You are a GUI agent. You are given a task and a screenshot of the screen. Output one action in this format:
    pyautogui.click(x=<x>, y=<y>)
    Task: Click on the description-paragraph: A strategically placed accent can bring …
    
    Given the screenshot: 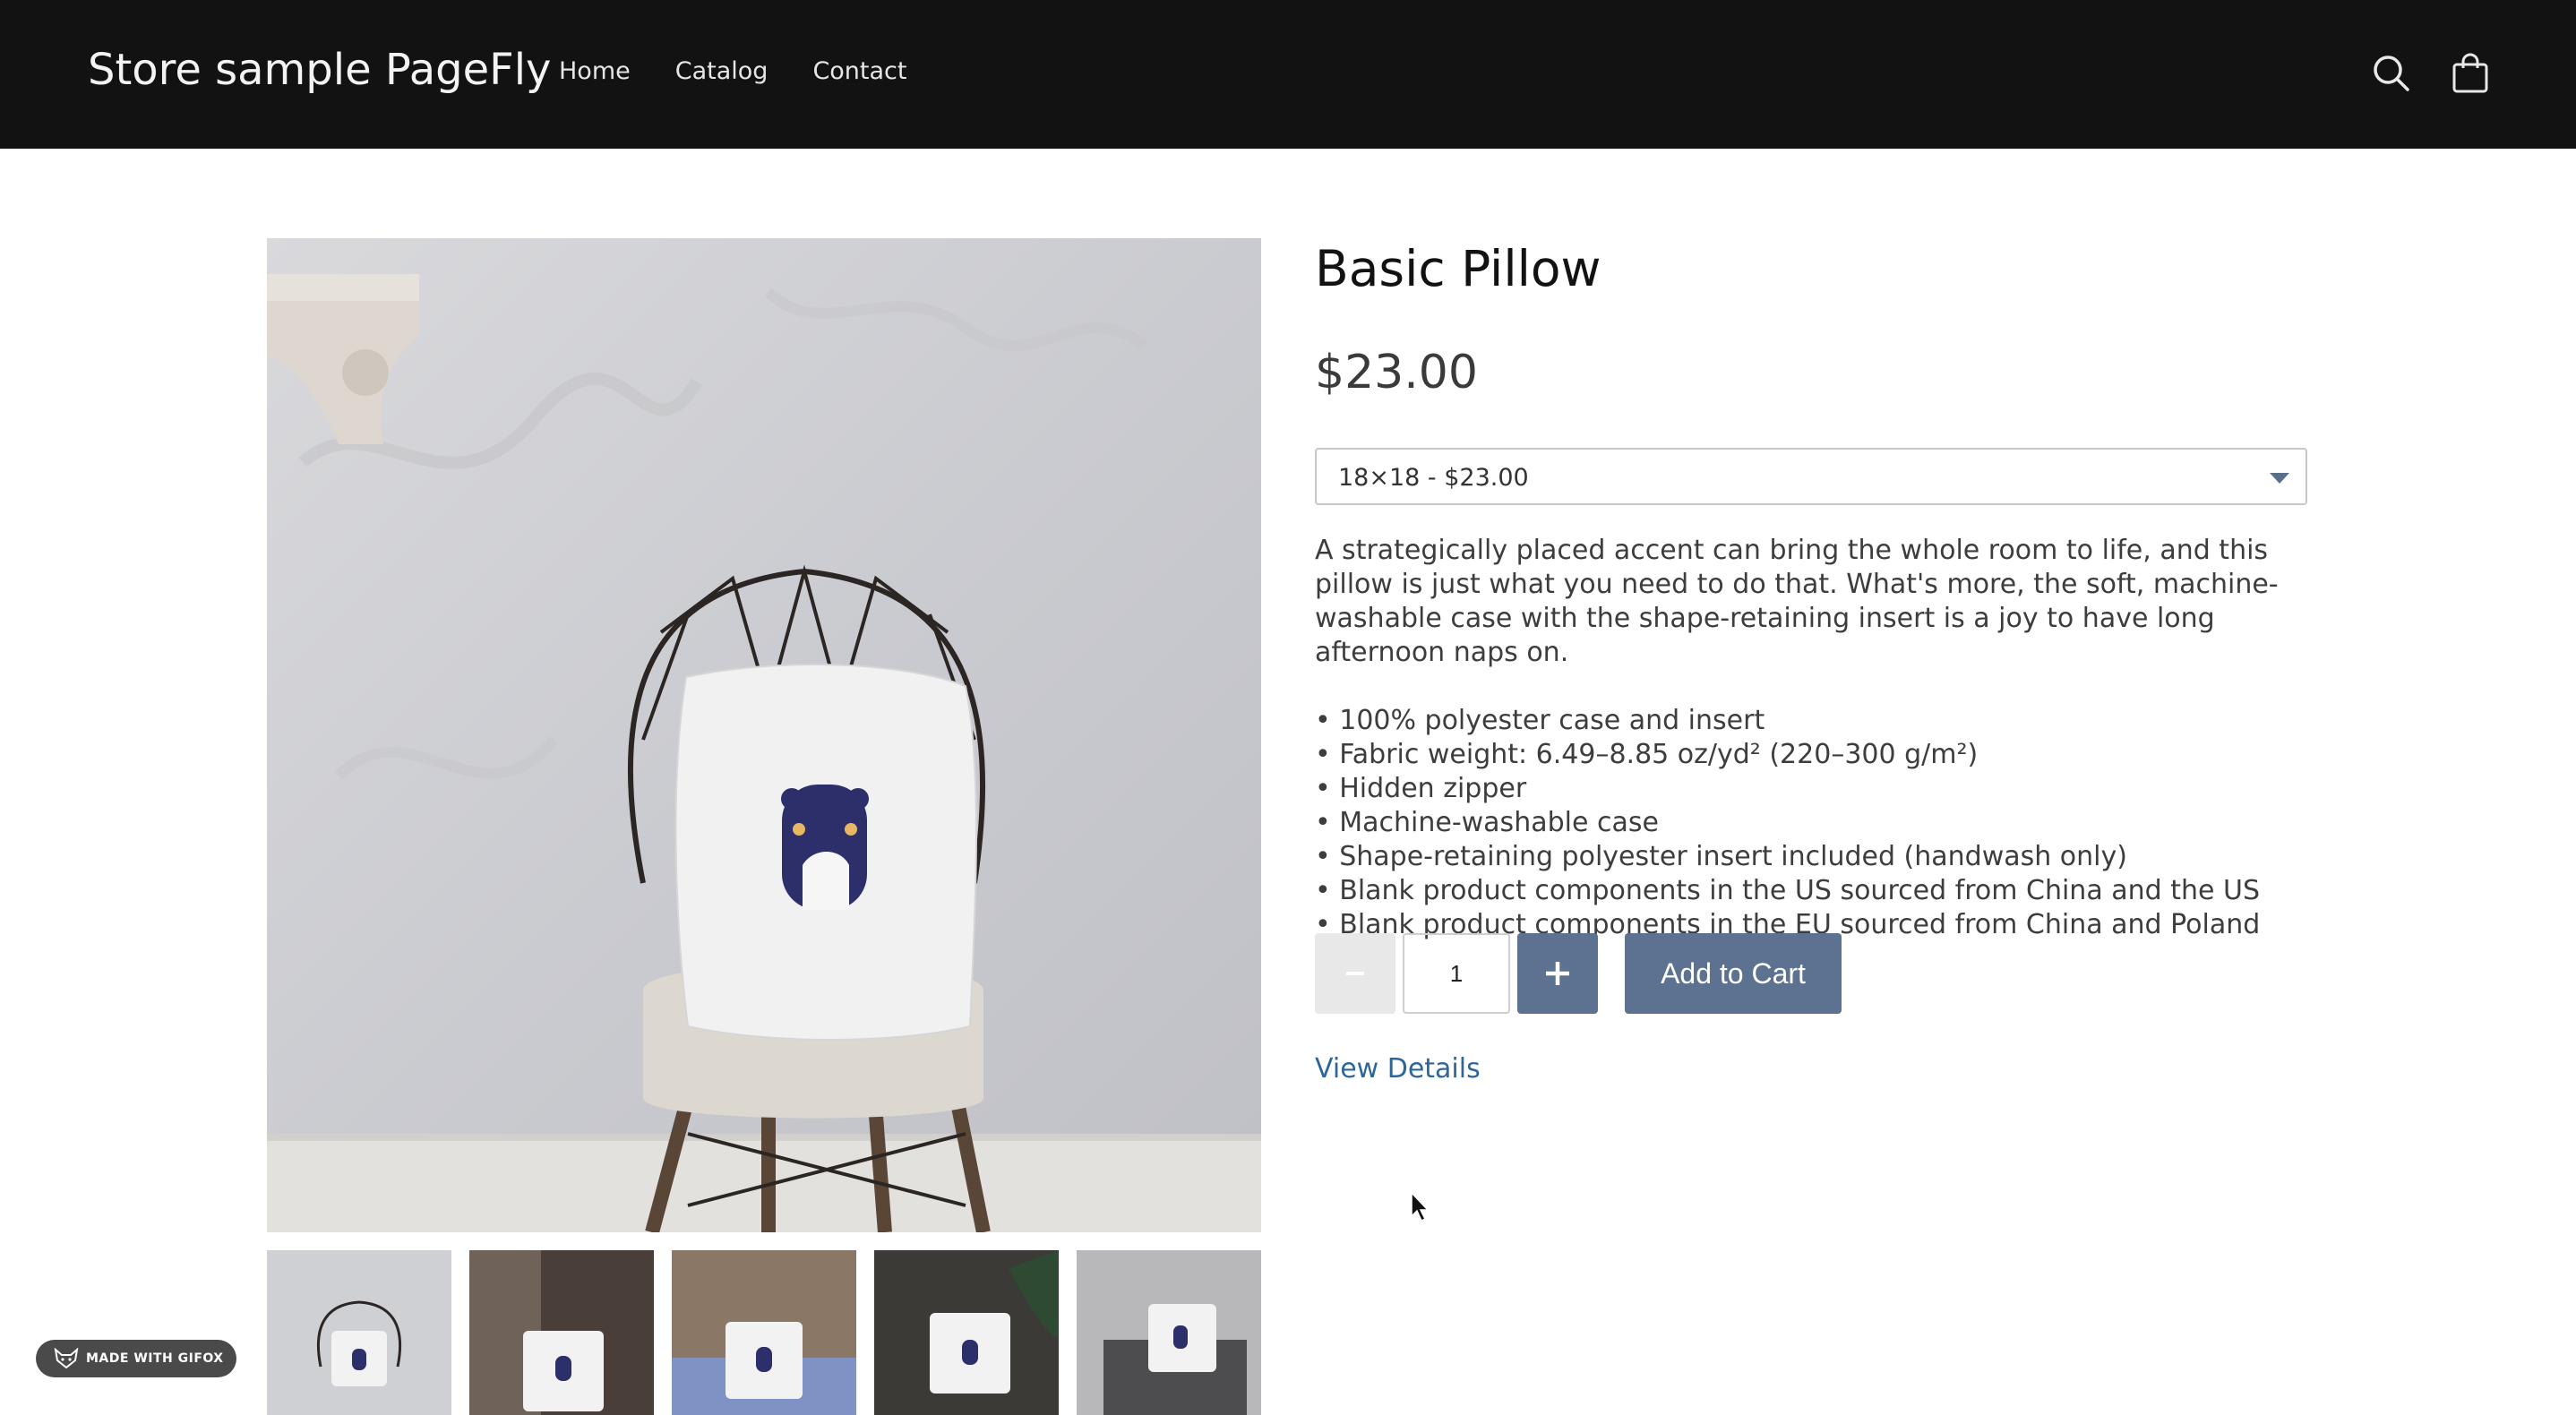 What is the action you would take?
    pyautogui.click(x=1797, y=601)
    